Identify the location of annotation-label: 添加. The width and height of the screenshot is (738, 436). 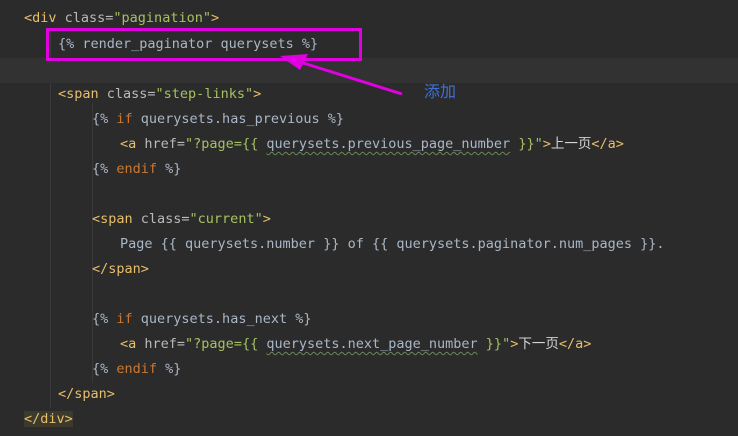
(440, 91).